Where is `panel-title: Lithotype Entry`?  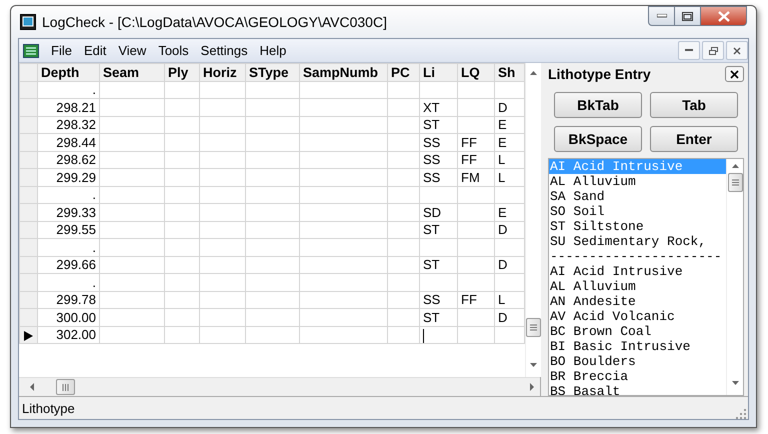
panel-title: Lithotype Entry is located at coordinates (600, 74).